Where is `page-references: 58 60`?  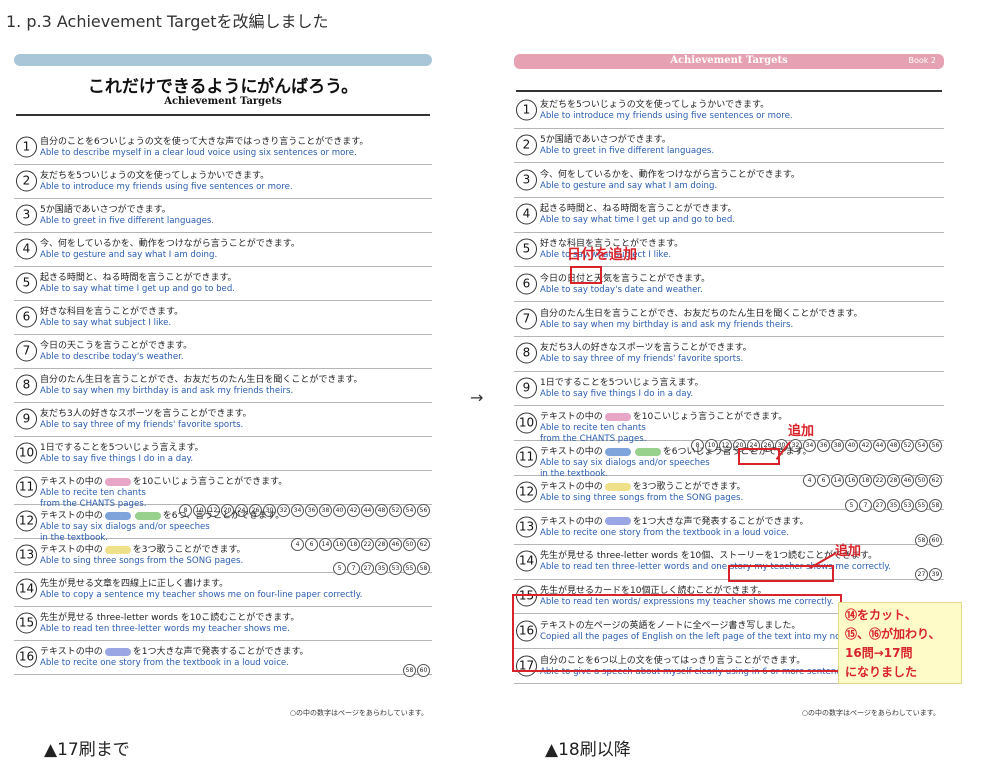
page-references: 58 60 is located at coordinates (416, 667).